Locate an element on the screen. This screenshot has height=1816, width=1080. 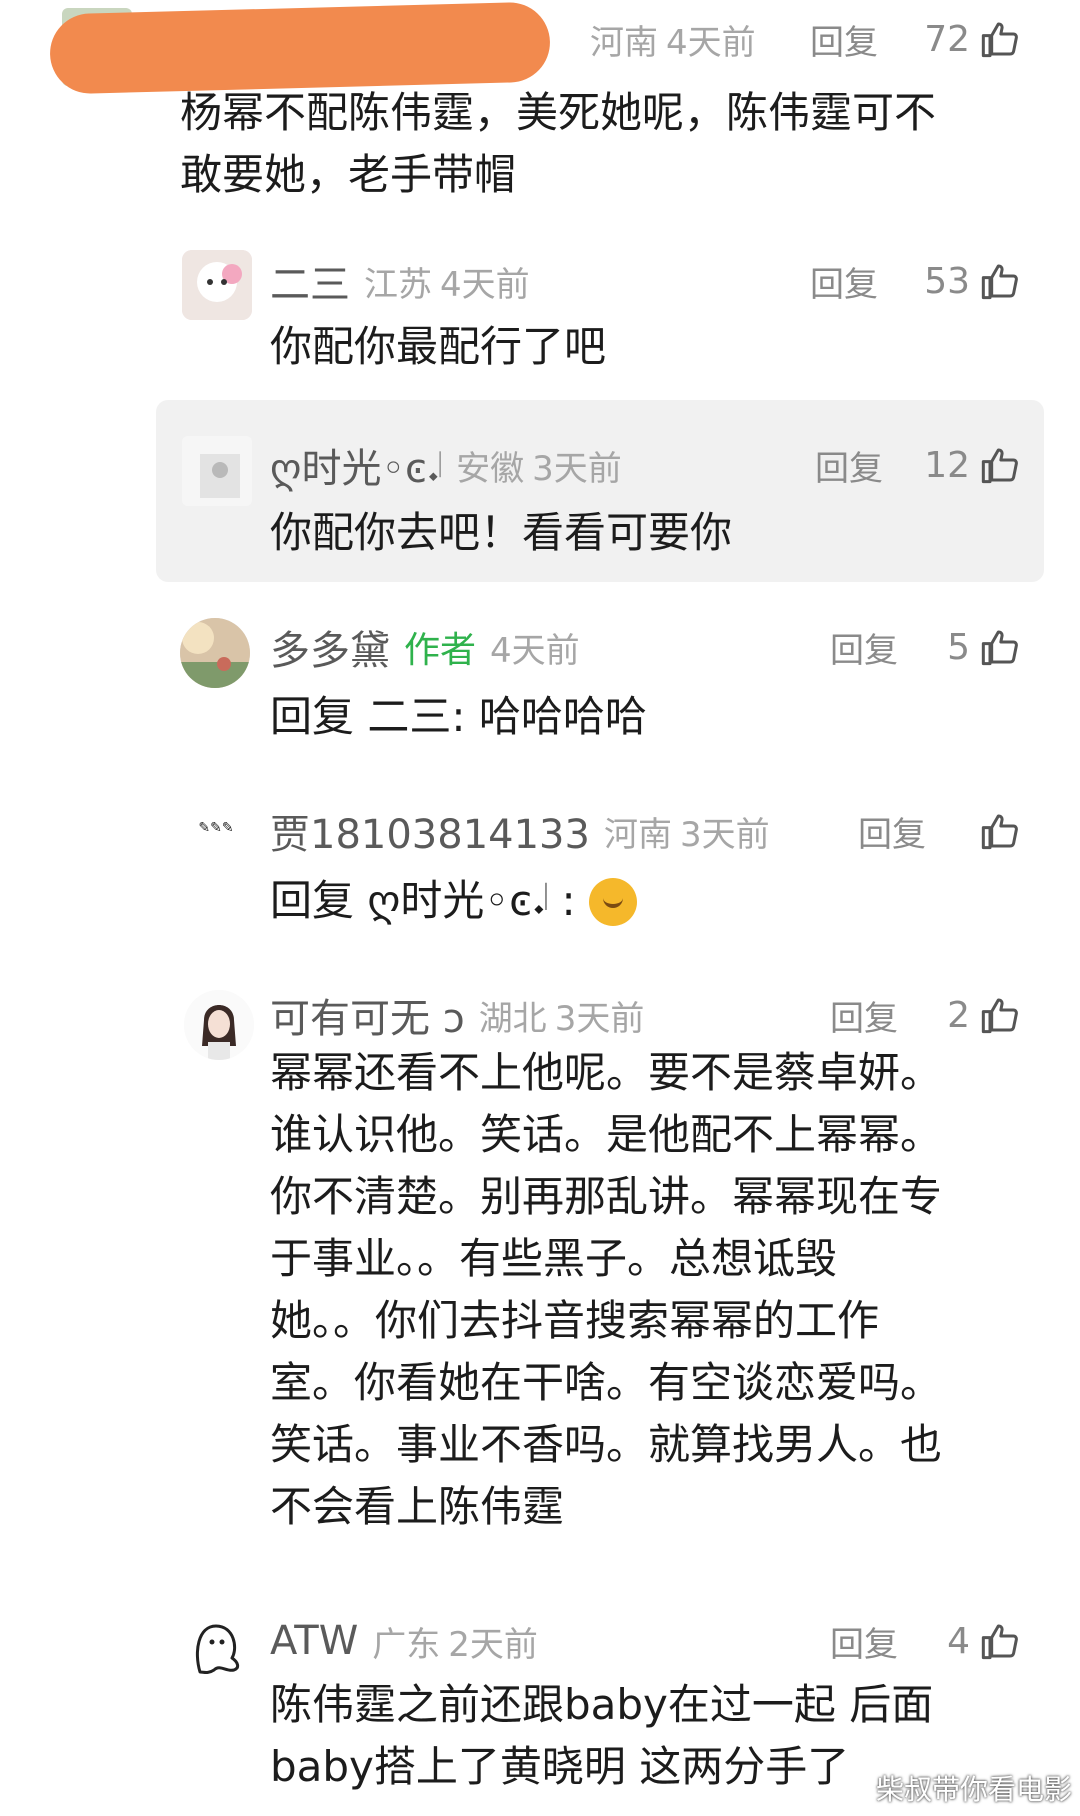
reply-prefix: 回复 ღ时光◦ͼ𝆺𝅥 : is located at coordinates (423, 900).